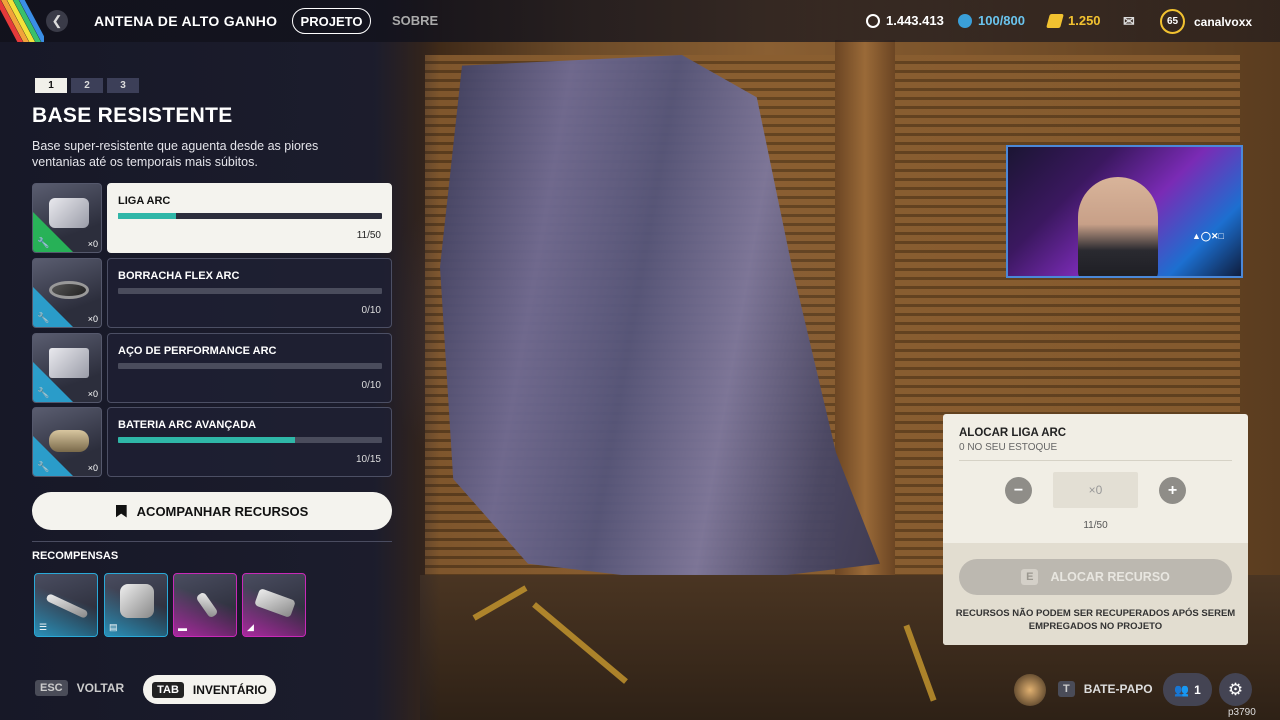  What do you see at coordinates (331, 21) in the screenshot?
I see `tab-projeto: PROJETO` at bounding box center [331, 21].